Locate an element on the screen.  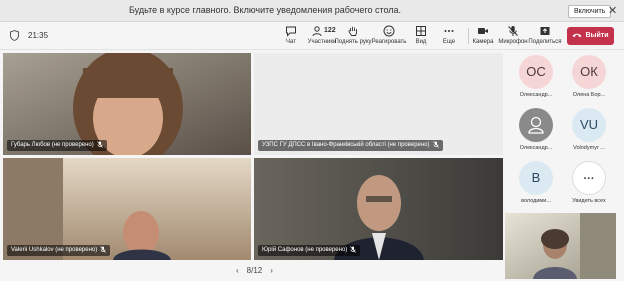
see-all-button: ··· Увидеть всех is located at coordinates (589, 182).